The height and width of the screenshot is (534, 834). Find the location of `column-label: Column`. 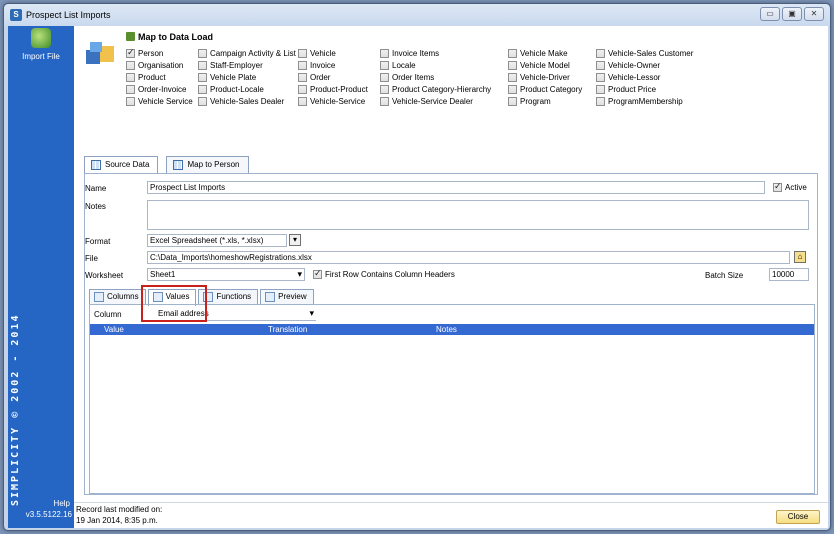

column-label: Column is located at coordinates (108, 314).